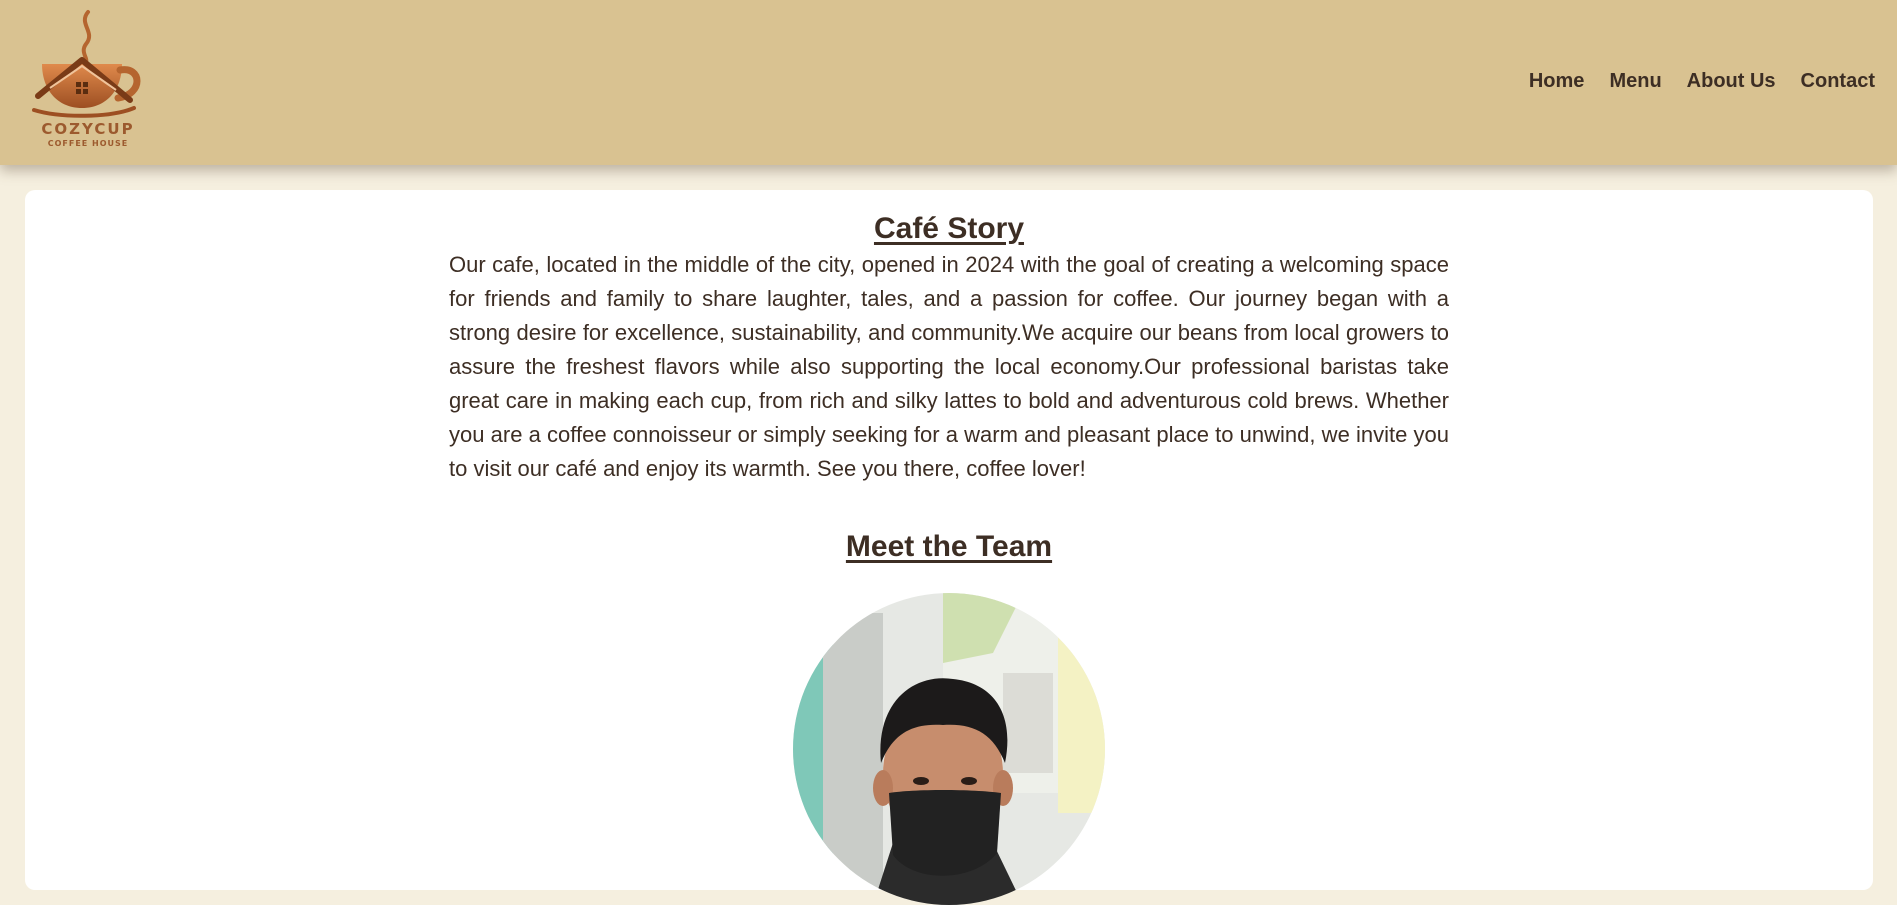 The width and height of the screenshot is (1897, 905). What do you see at coordinates (88, 143) in the screenshot?
I see `brand-subtitle: COFFEE HOUSE` at bounding box center [88, 143].